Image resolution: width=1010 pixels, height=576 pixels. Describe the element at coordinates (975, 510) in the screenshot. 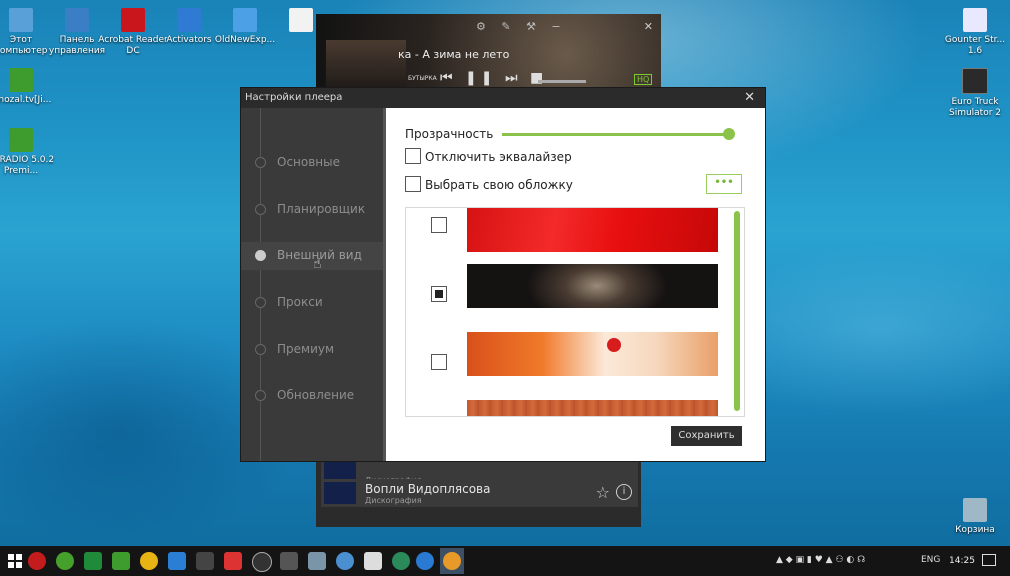

I see `recycle-bin-icon` at that location.